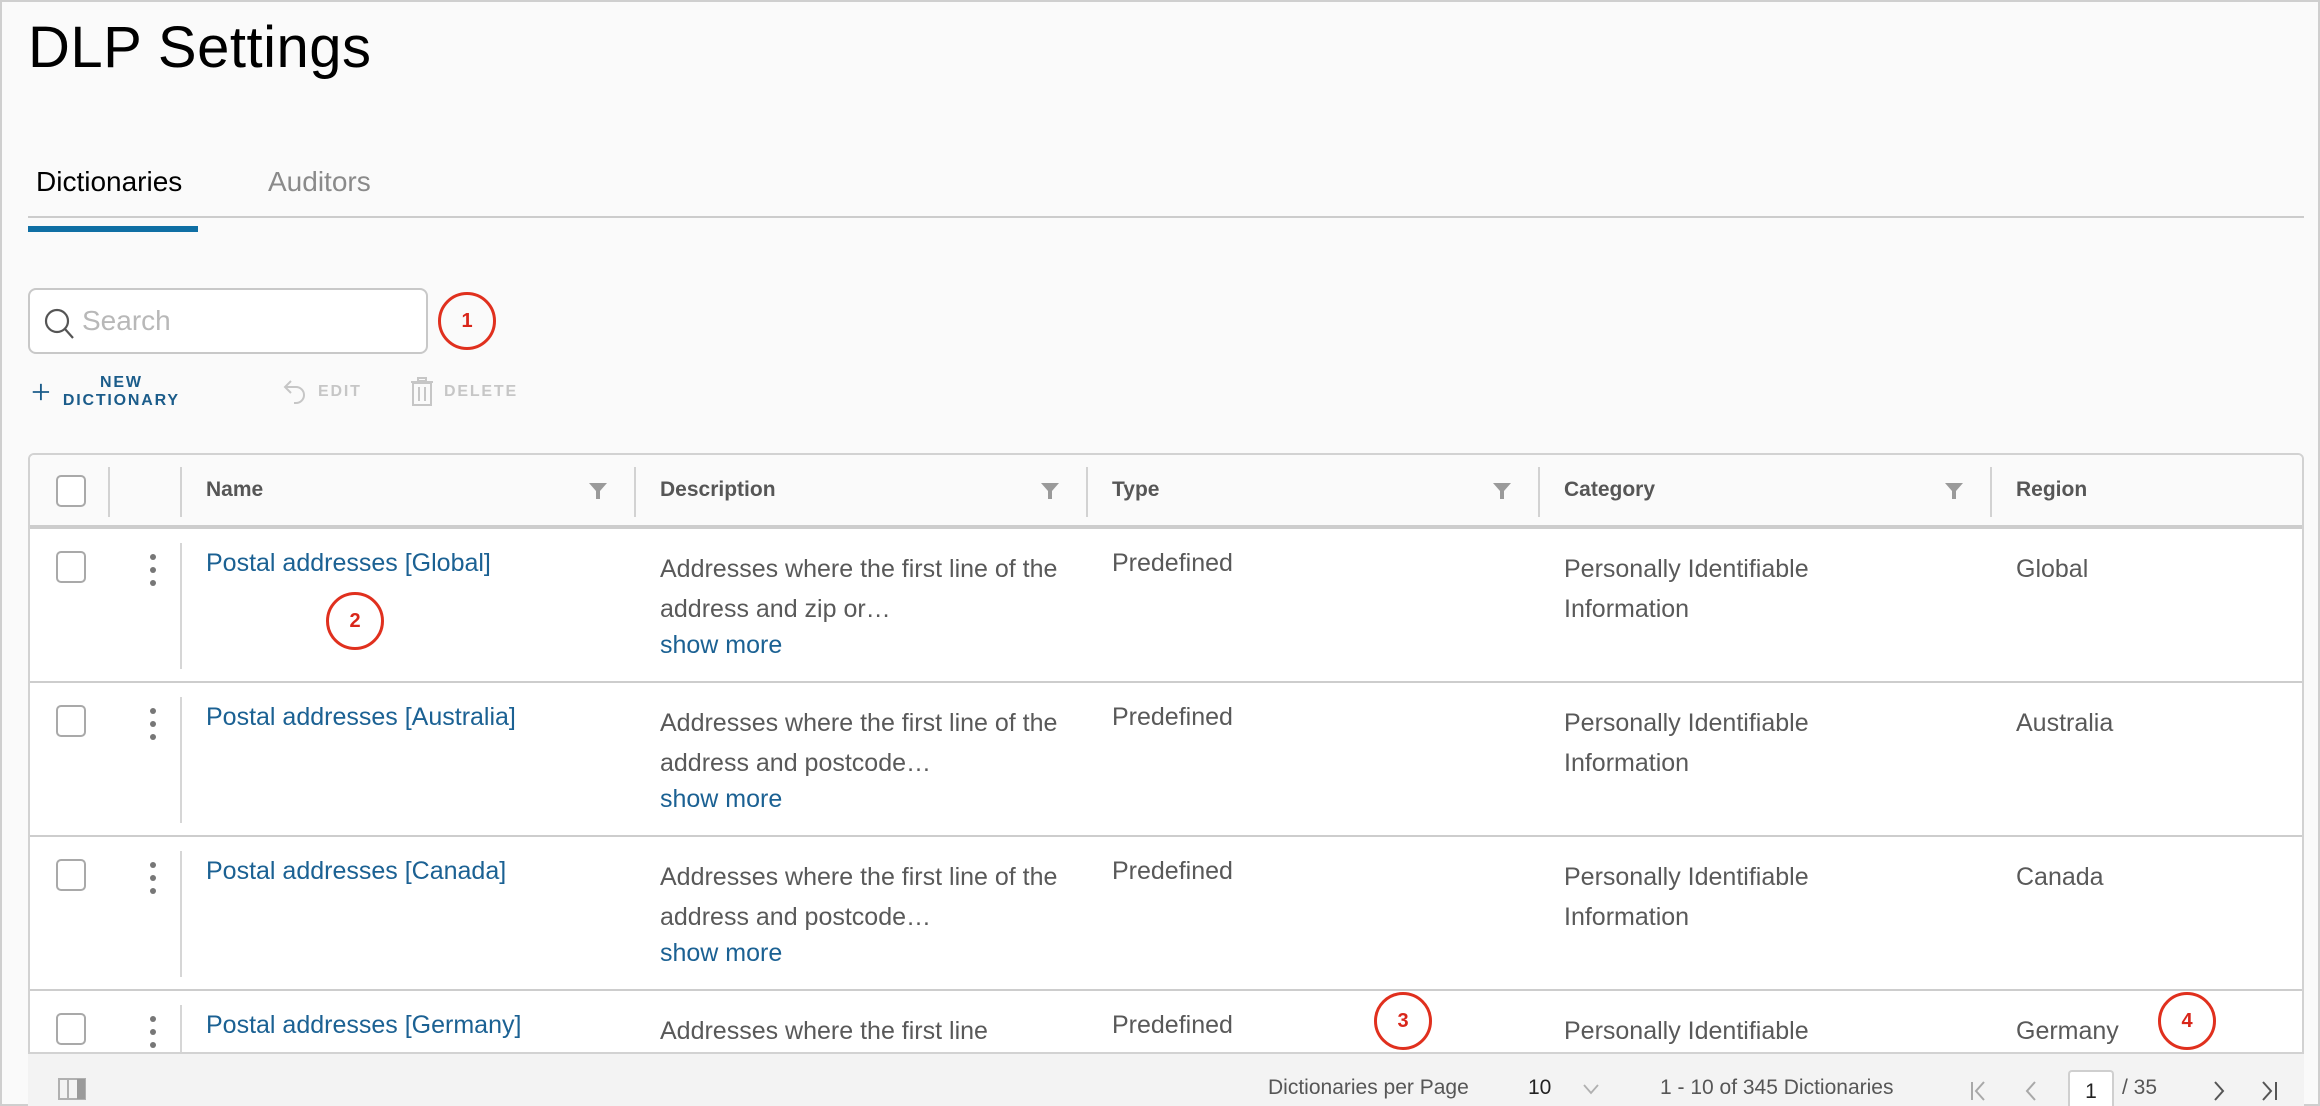 This screenshot has height=1106, width=2320. Describe the element at coordinates (340, 391) in the screenshot. I see `edit-label: EDIT` at that location.